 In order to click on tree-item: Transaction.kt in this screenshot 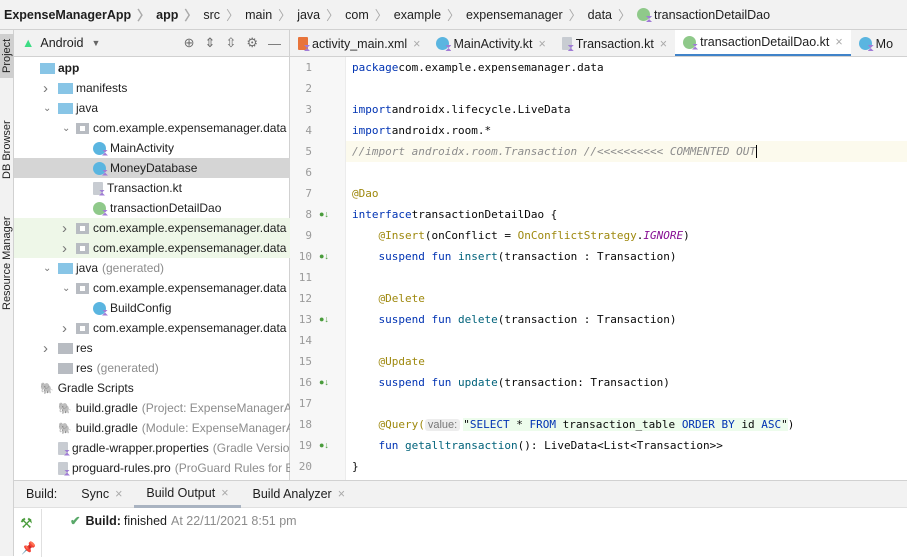, I will do `click(152, 188)`.